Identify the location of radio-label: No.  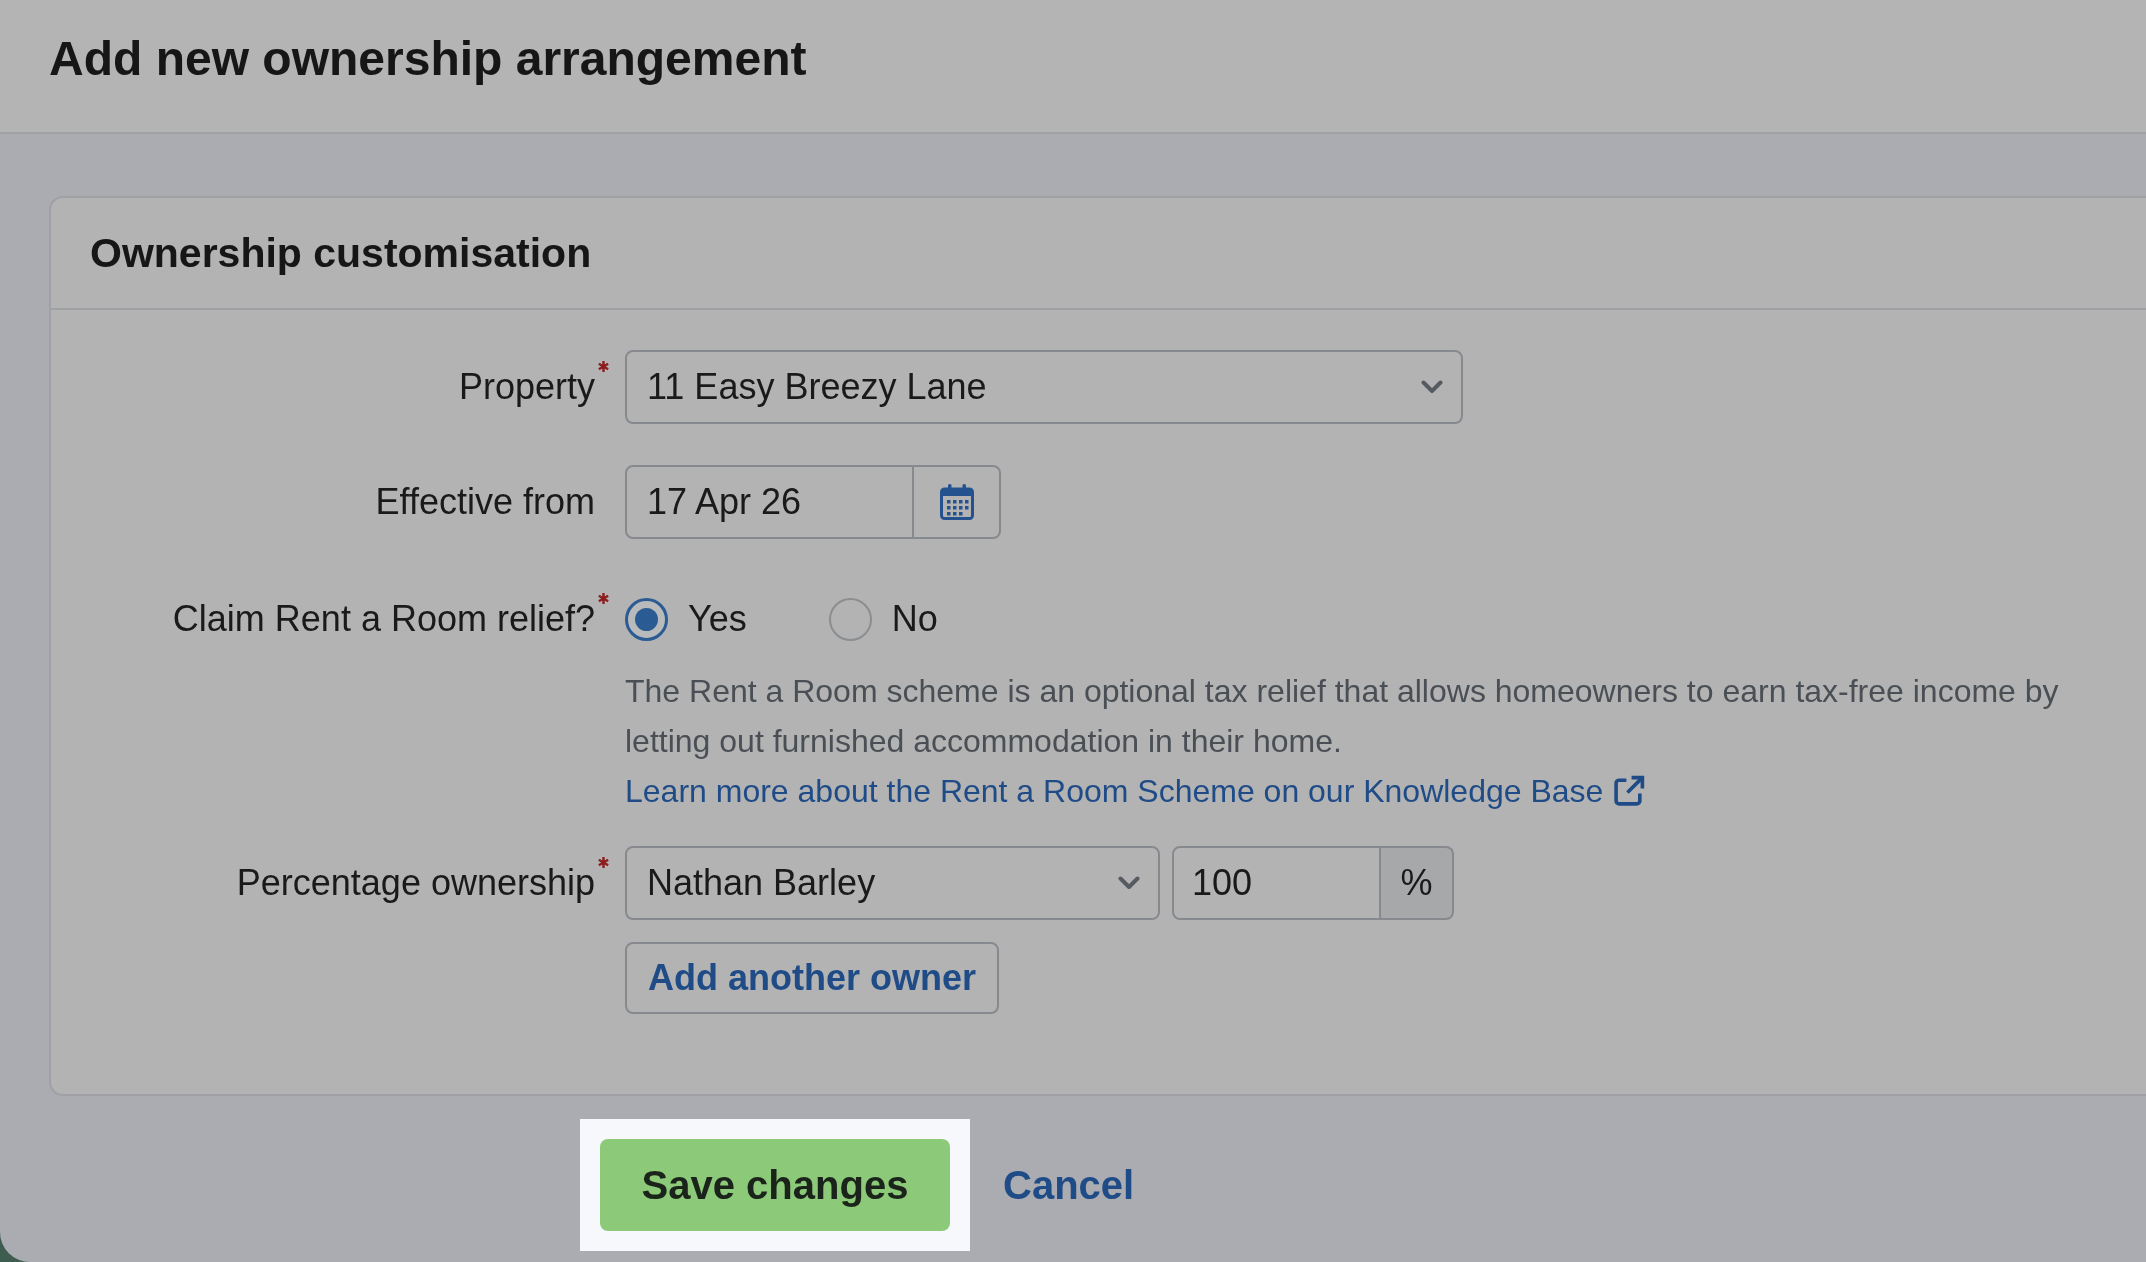
(914, 619).